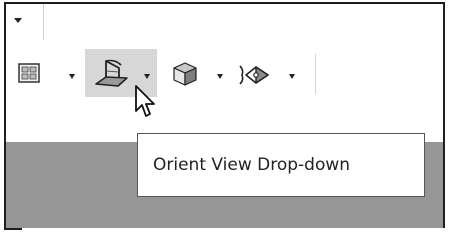  Describe the element at coordinates (233, 237) in the screenshot. I see `frame-margin` at that location.